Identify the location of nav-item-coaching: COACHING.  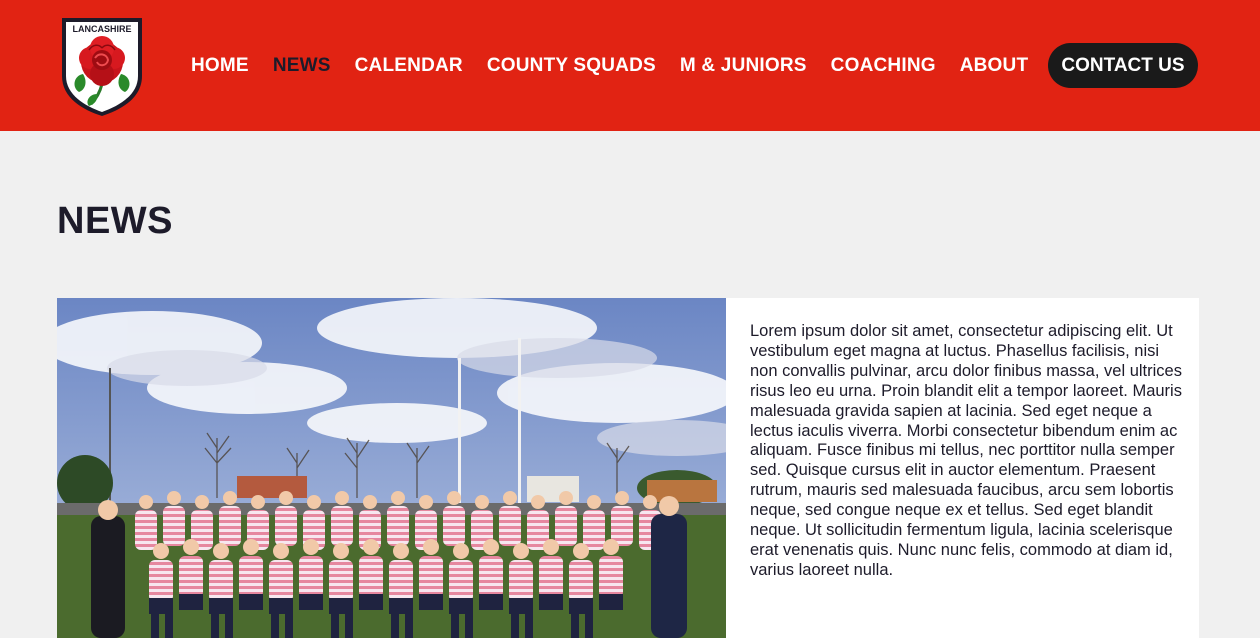
(883, 66).